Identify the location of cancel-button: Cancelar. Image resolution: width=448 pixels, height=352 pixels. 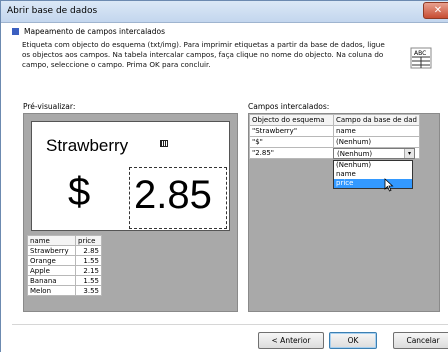
(420, 340).